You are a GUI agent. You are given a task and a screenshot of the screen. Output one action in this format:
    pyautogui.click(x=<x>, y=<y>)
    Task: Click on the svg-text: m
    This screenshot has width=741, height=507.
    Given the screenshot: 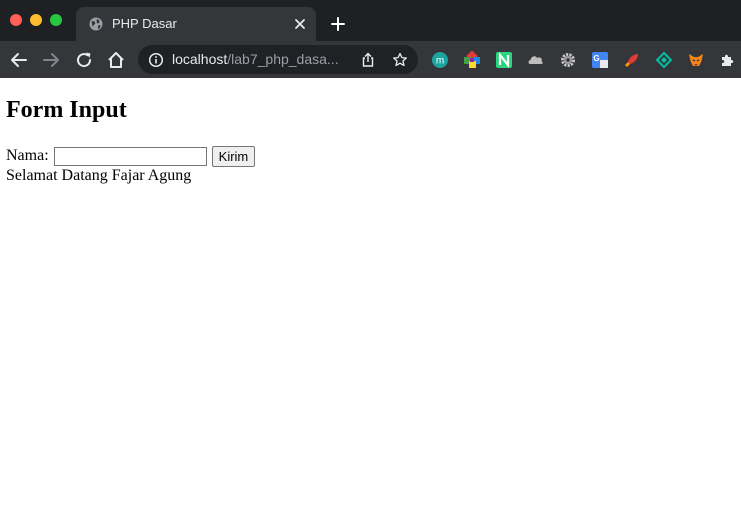 What is the action you would take?
    pyautogui.click(x=440, y=61)
    